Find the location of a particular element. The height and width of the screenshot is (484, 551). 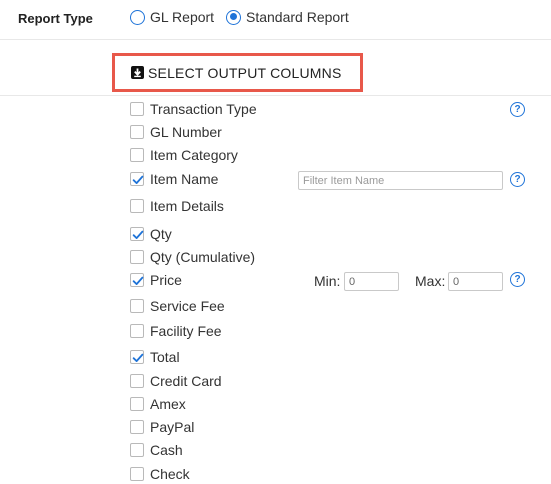

column-option: Credit Card is located at coordinates (176, 381).